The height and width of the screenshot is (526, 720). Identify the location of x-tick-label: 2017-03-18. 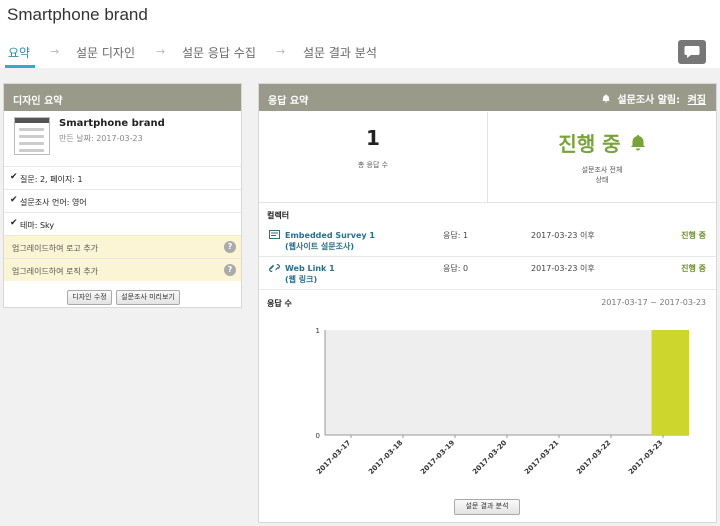
(385, 457).